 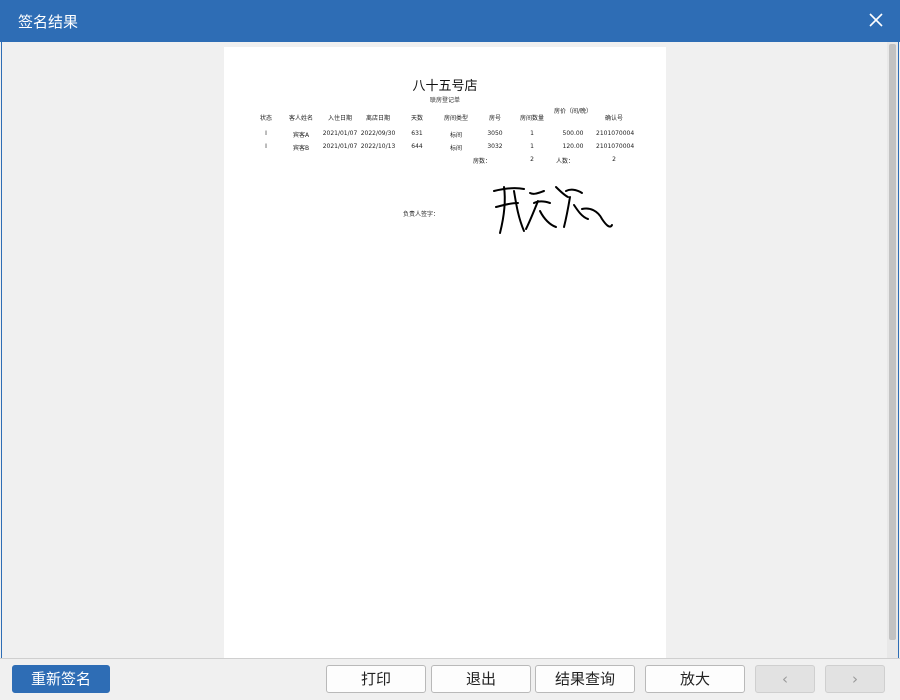 I want to click on form-title: 联房登记单, so click(x=444, y=100).